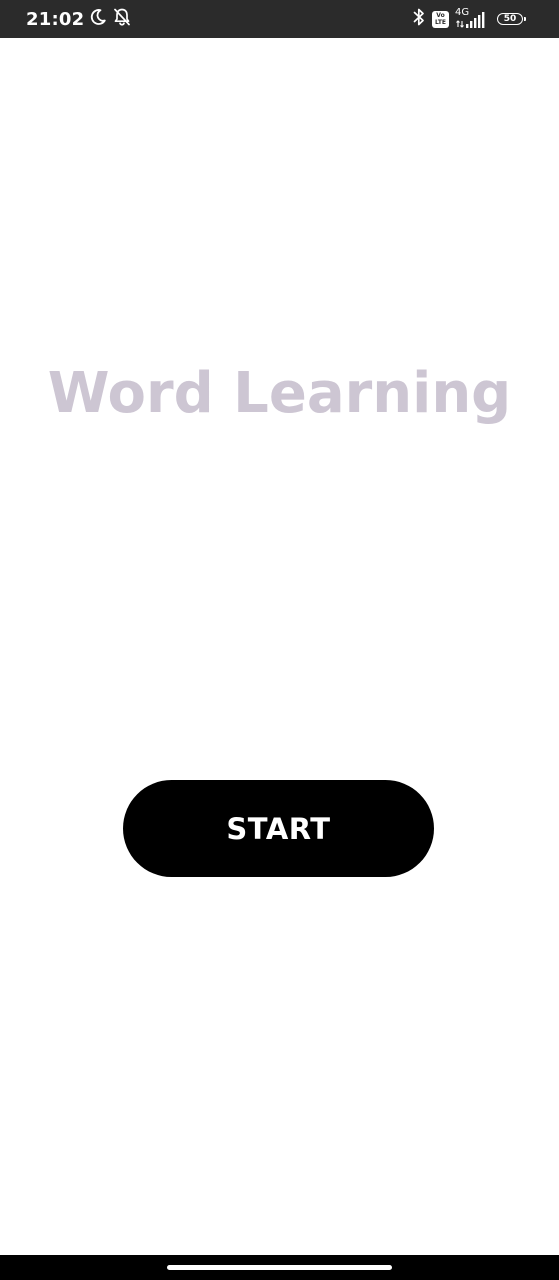 Image resolution: width=559 pixels, height=1280 pixels. Describe the element at coordinates (525, 19) in the screenshot. I see `battery-tip` at that location.